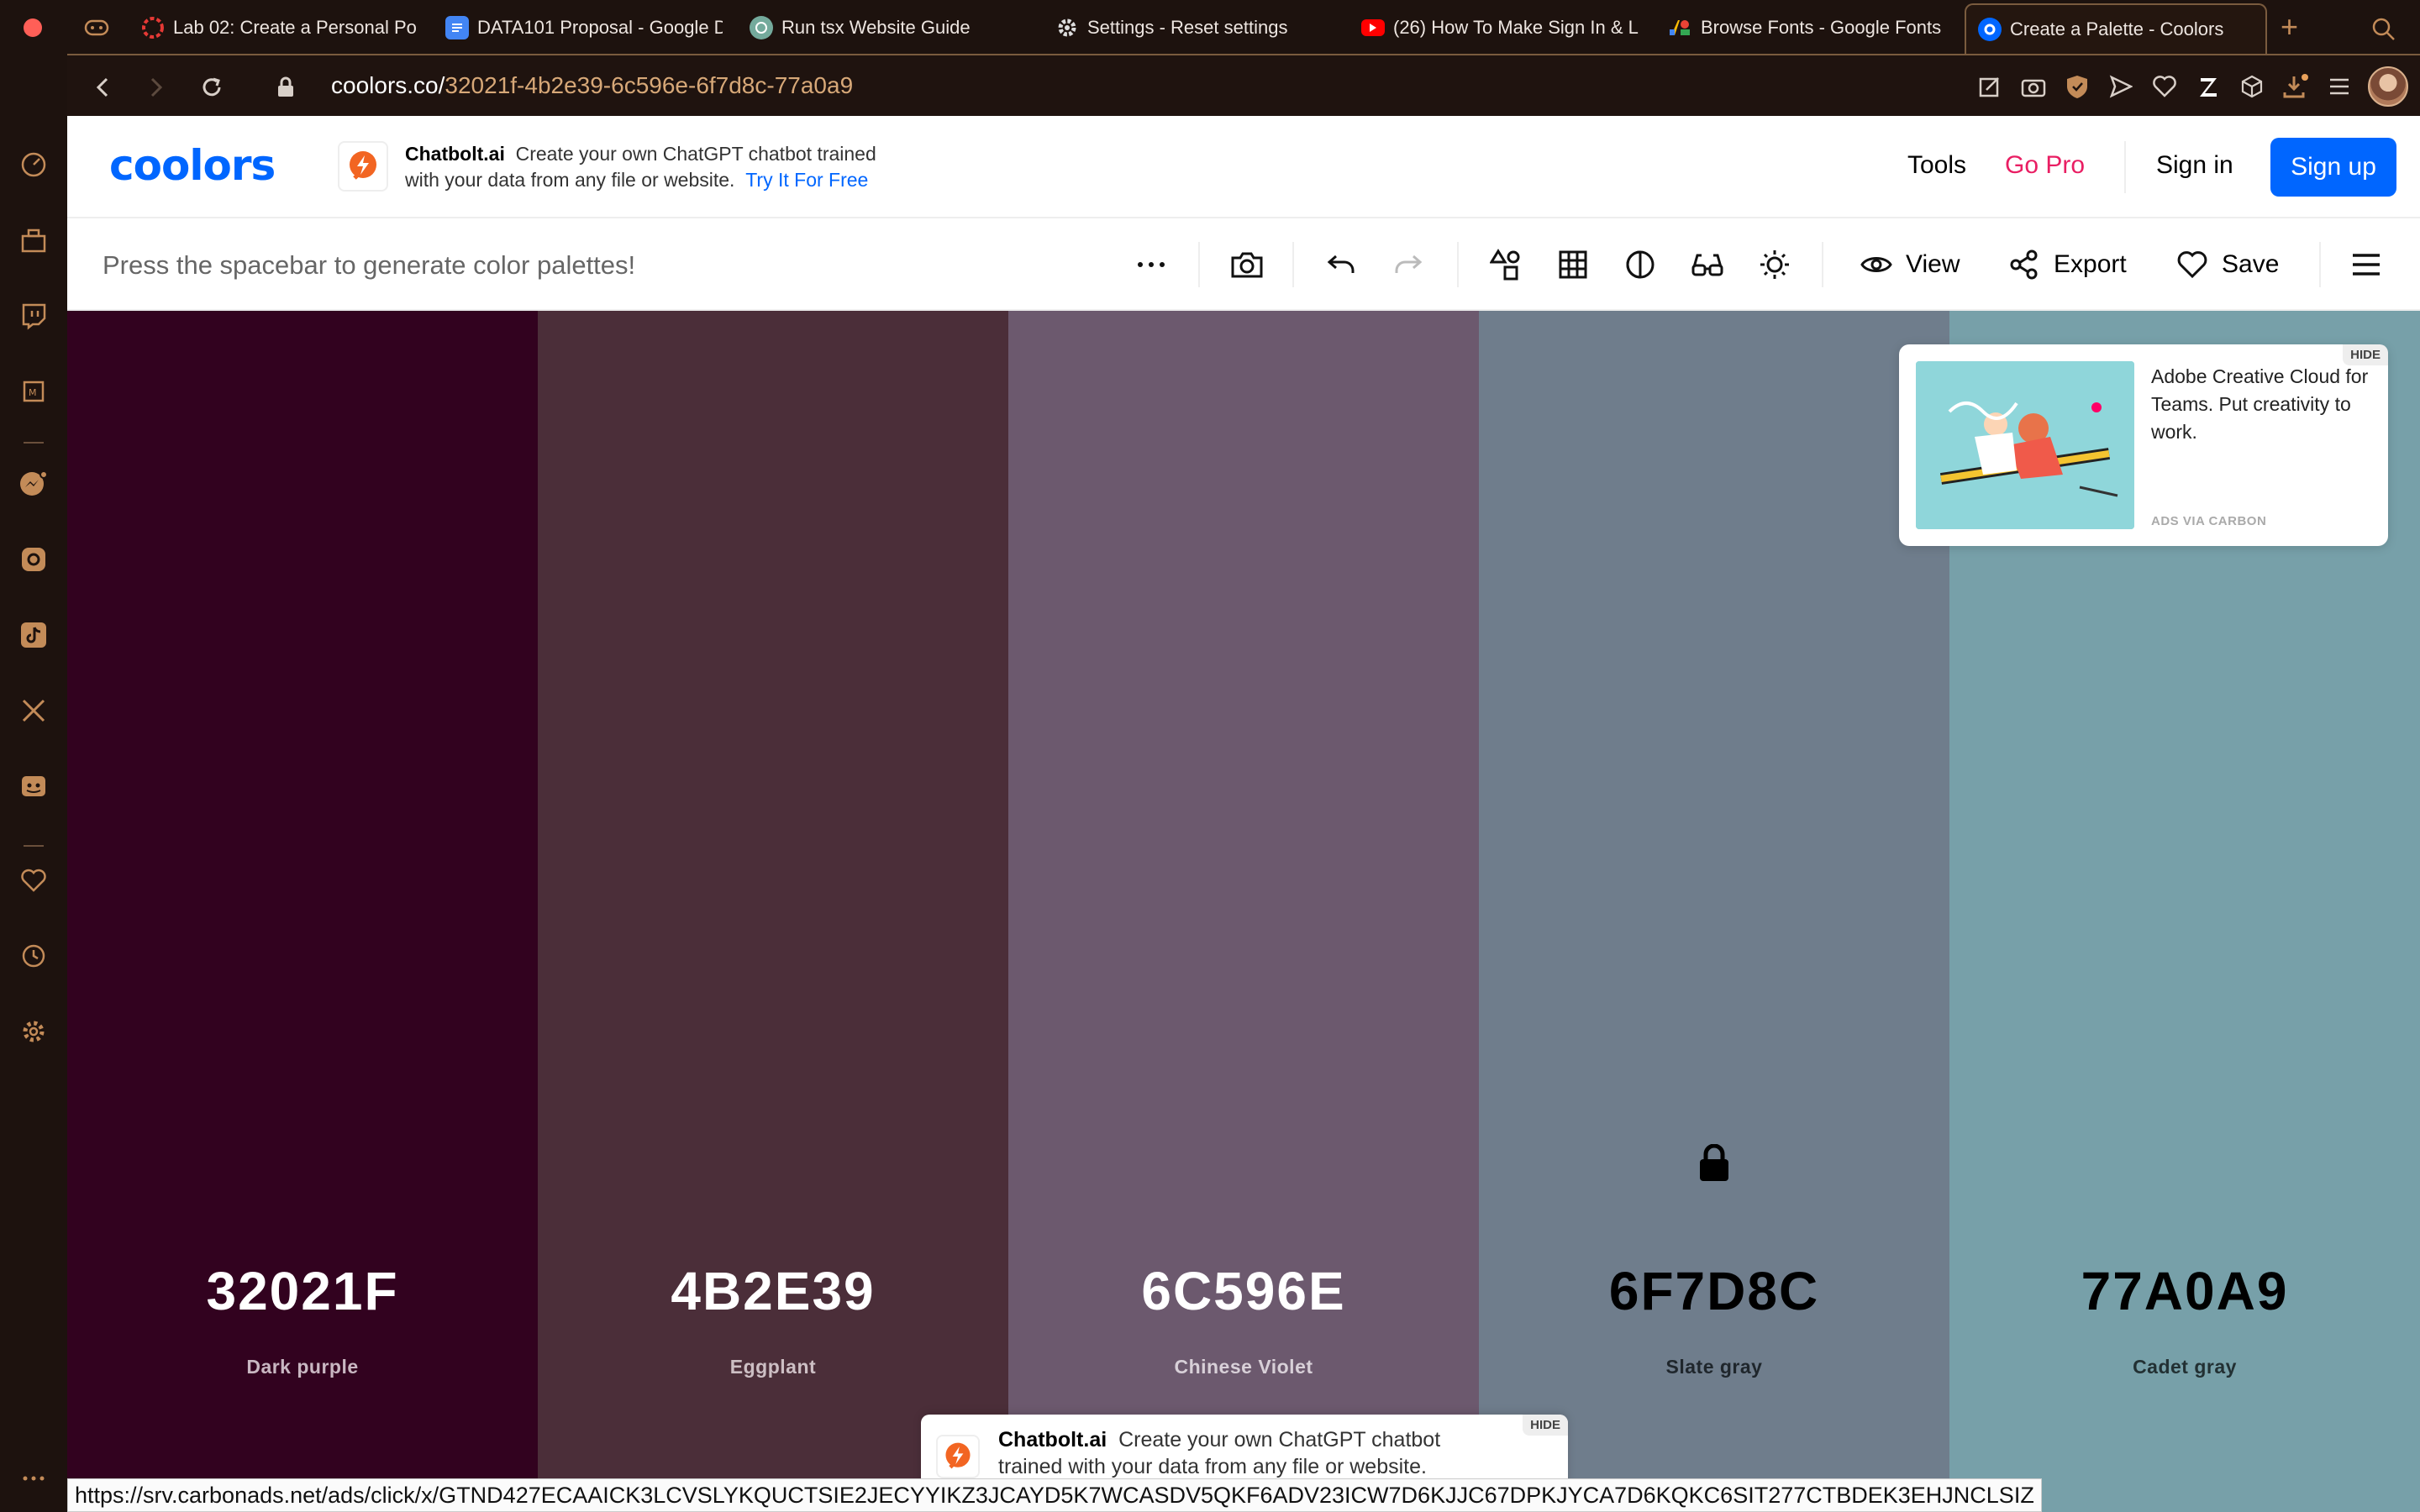 Image resolution: width=2420 pixels, height=1512 pixels. Describe the element at coordinates (2320, 264) in the screenshot. I see `toolbar-divider` at that location.